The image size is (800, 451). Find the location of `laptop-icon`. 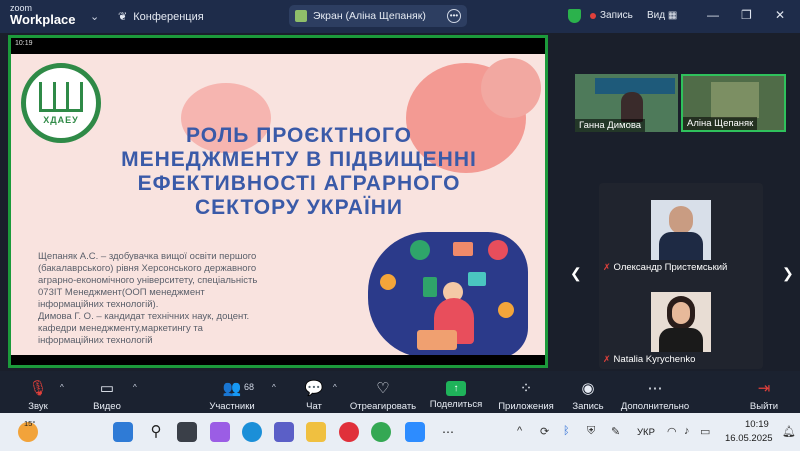

laptop-icon is located at coordinates (437, 340).